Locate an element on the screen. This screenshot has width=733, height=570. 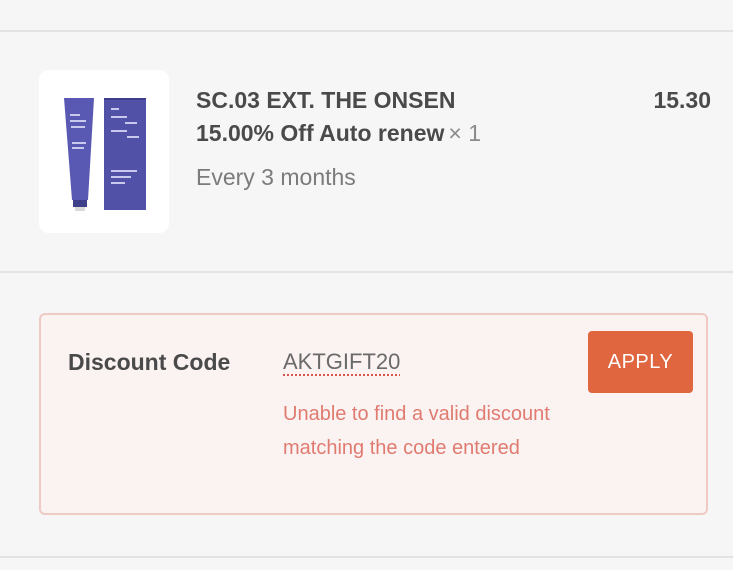
apply-button: APPLY is located at coordinates (640, 362).